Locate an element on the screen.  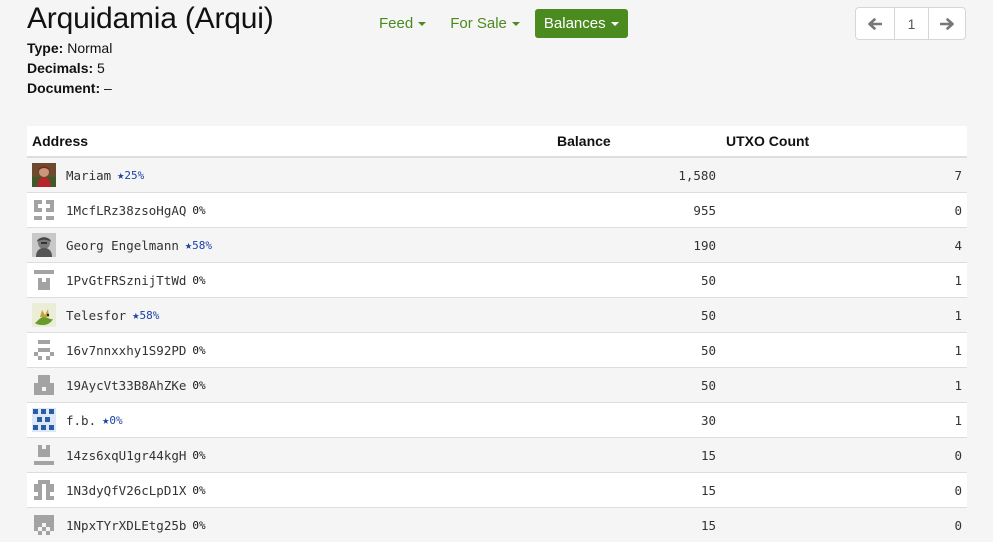
trust-percent: 58% is located at coordinates (149, 315).